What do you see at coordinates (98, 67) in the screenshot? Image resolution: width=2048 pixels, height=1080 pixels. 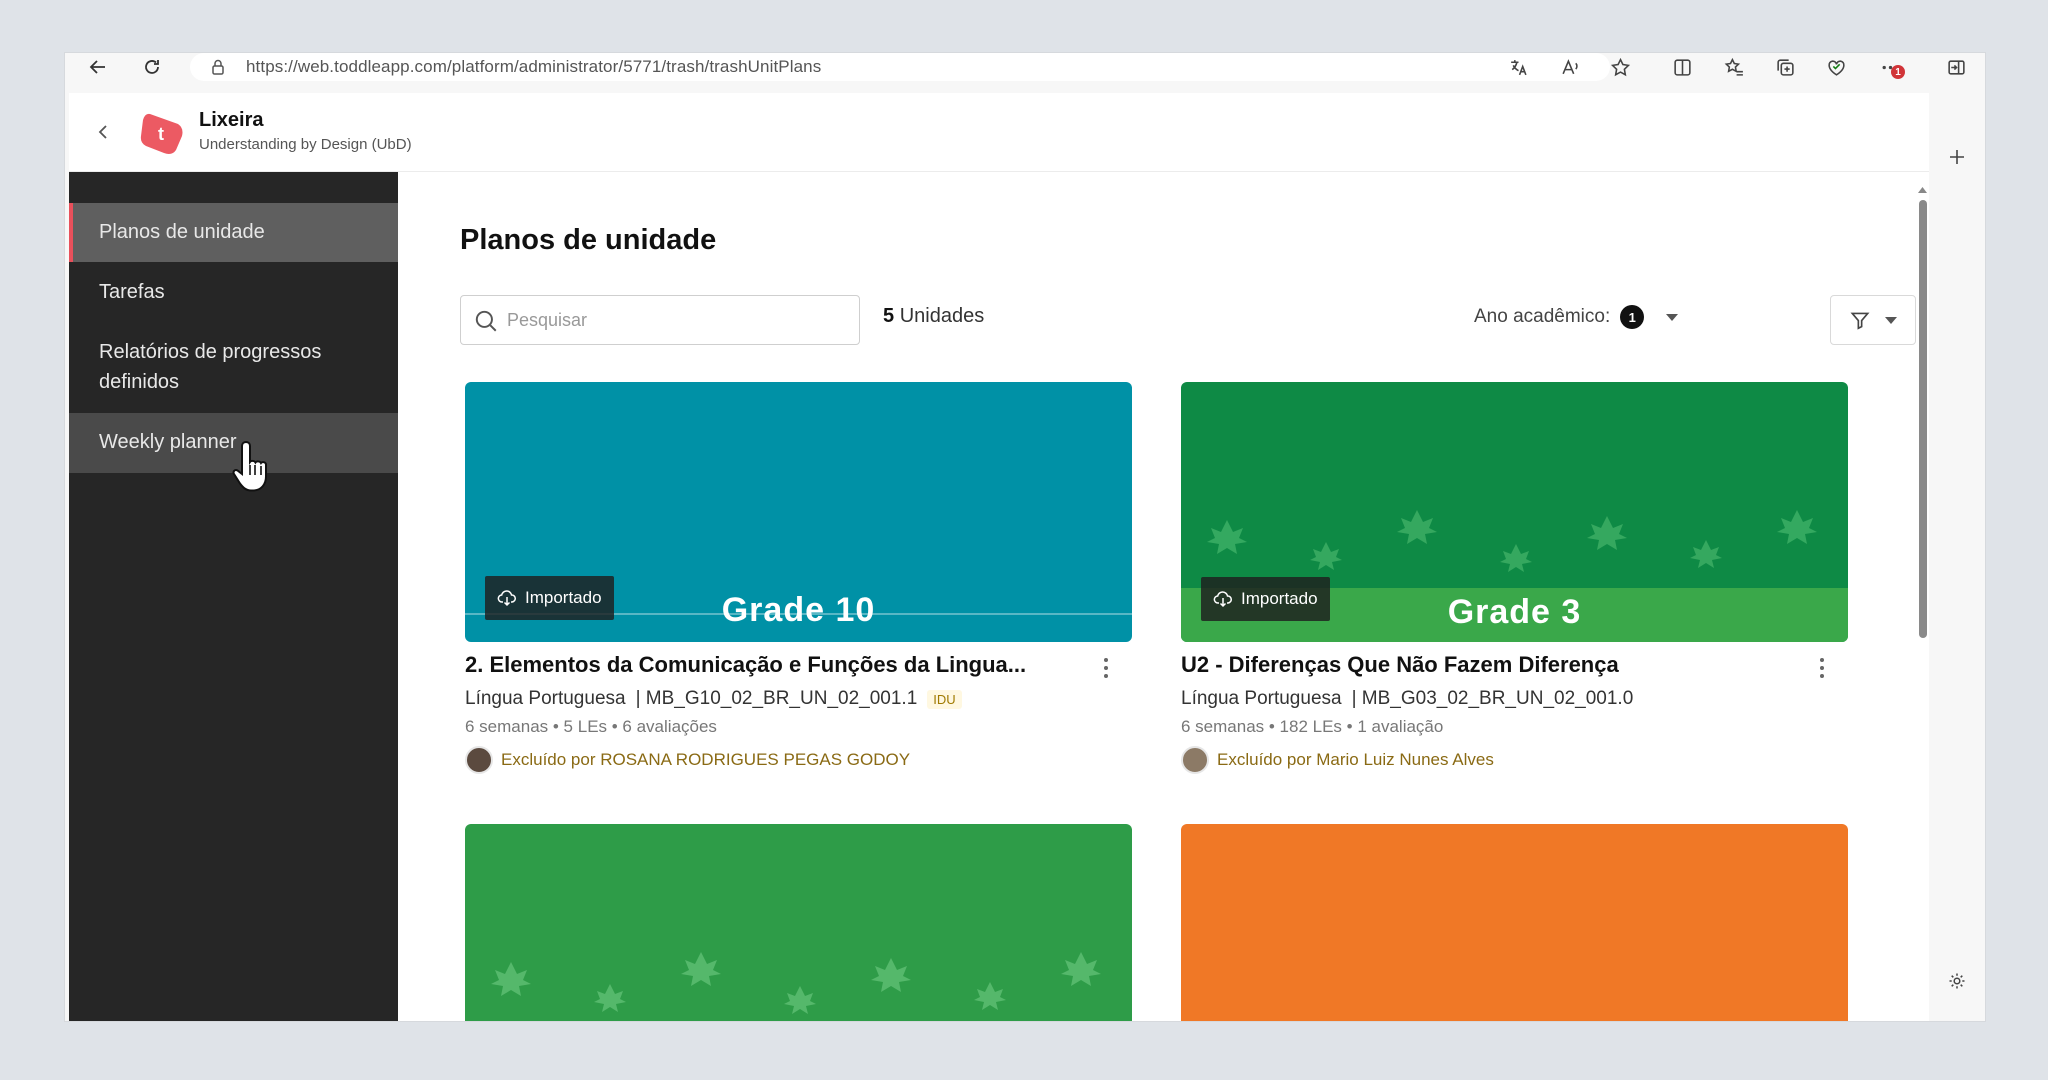 I see `back-arrow-icon` at bounding box center [98, 67].